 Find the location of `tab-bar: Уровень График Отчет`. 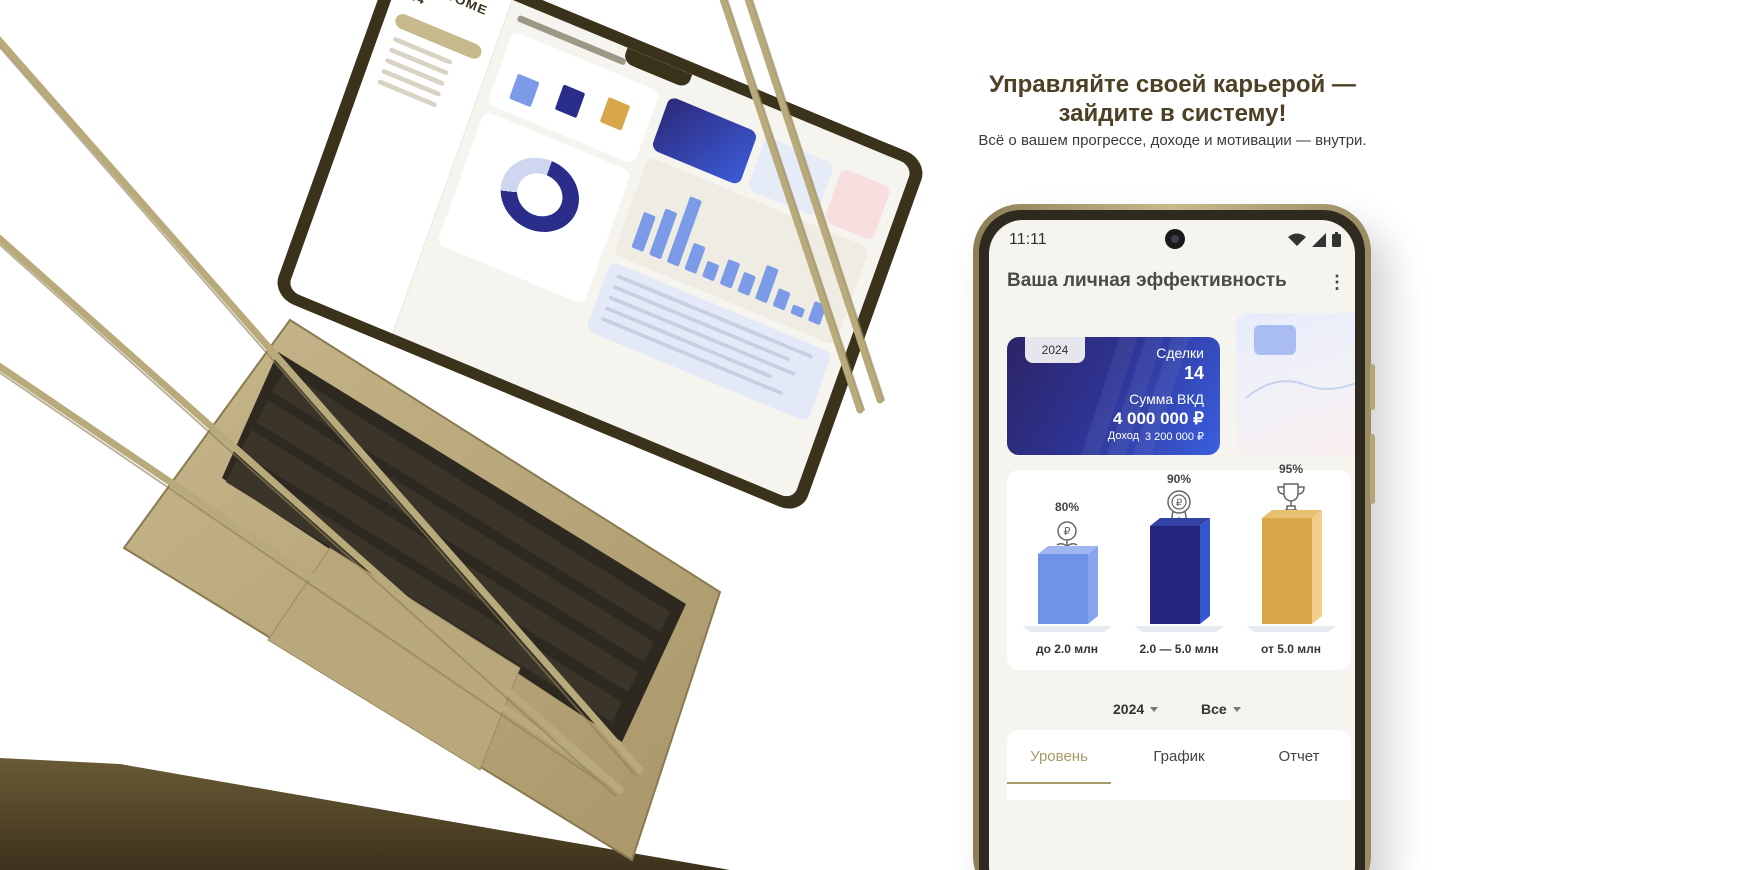

tab-bar: Уровень График Отчет is located at coordinates (1179, 765).